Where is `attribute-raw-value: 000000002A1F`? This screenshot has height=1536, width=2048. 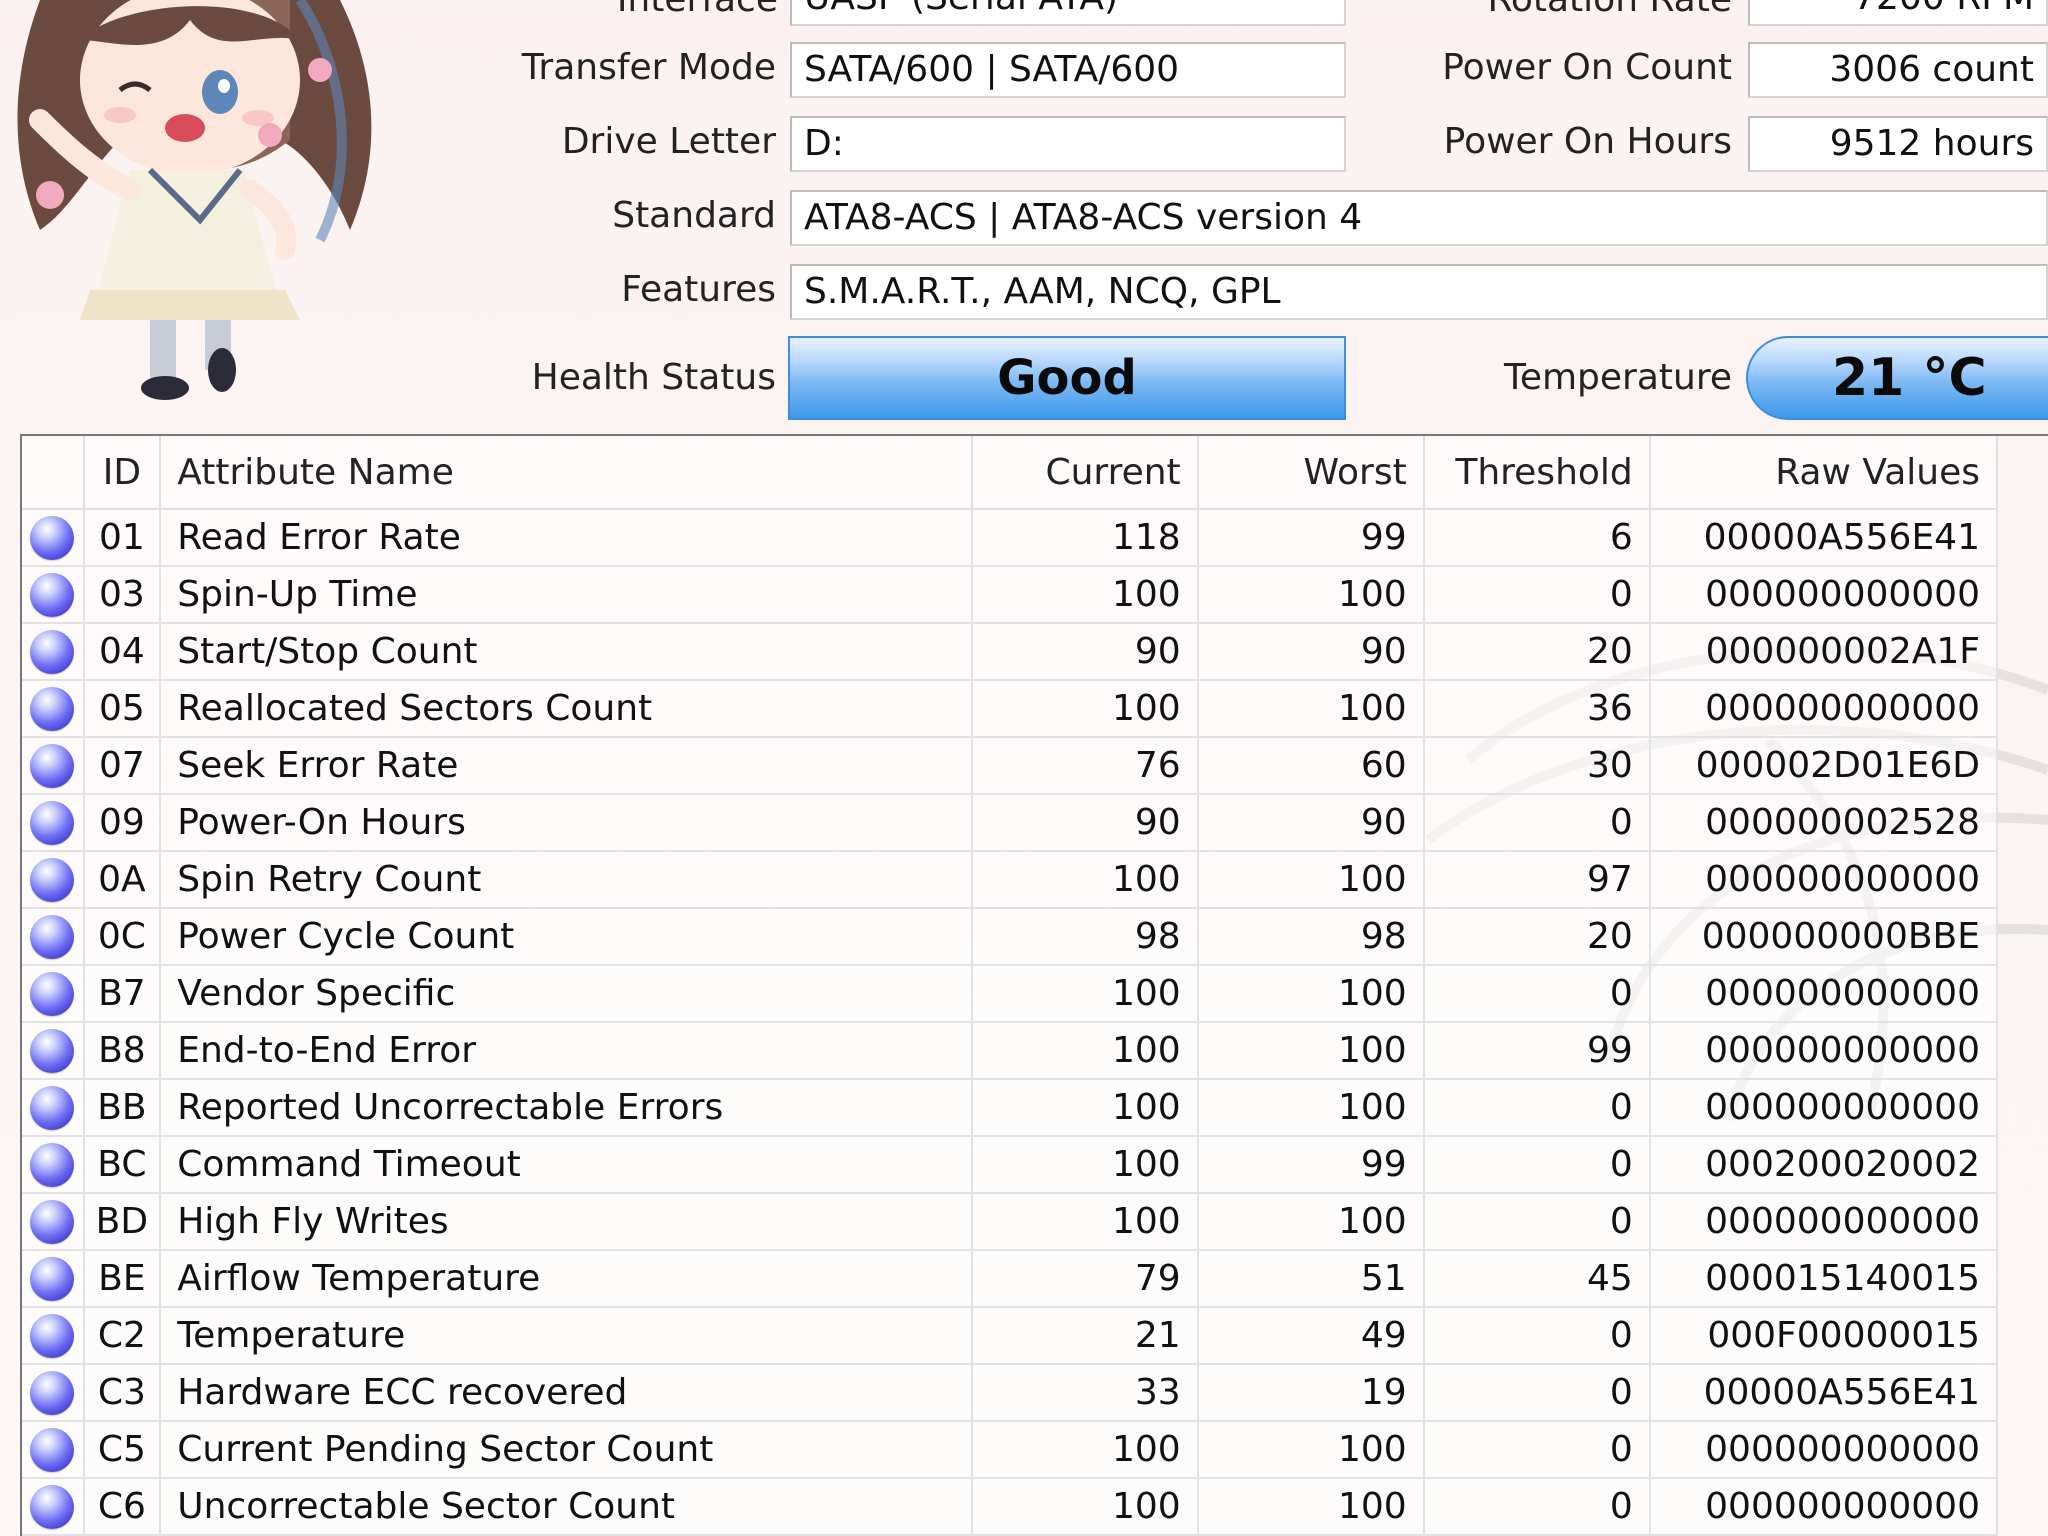
attribute-raw-value: 000000002A1F is located at coordinates (1824, 652).